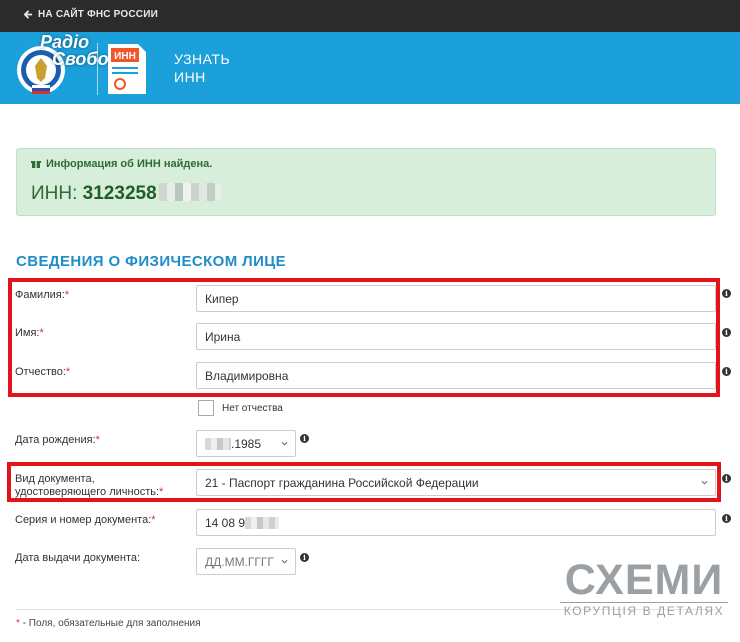 This screenshot has height=642, width=740. I want to click on skhemy-watermark: СХЕМИ КОРУПЦІЯ В ДЕТАЛЯХ, so click(644, 587).